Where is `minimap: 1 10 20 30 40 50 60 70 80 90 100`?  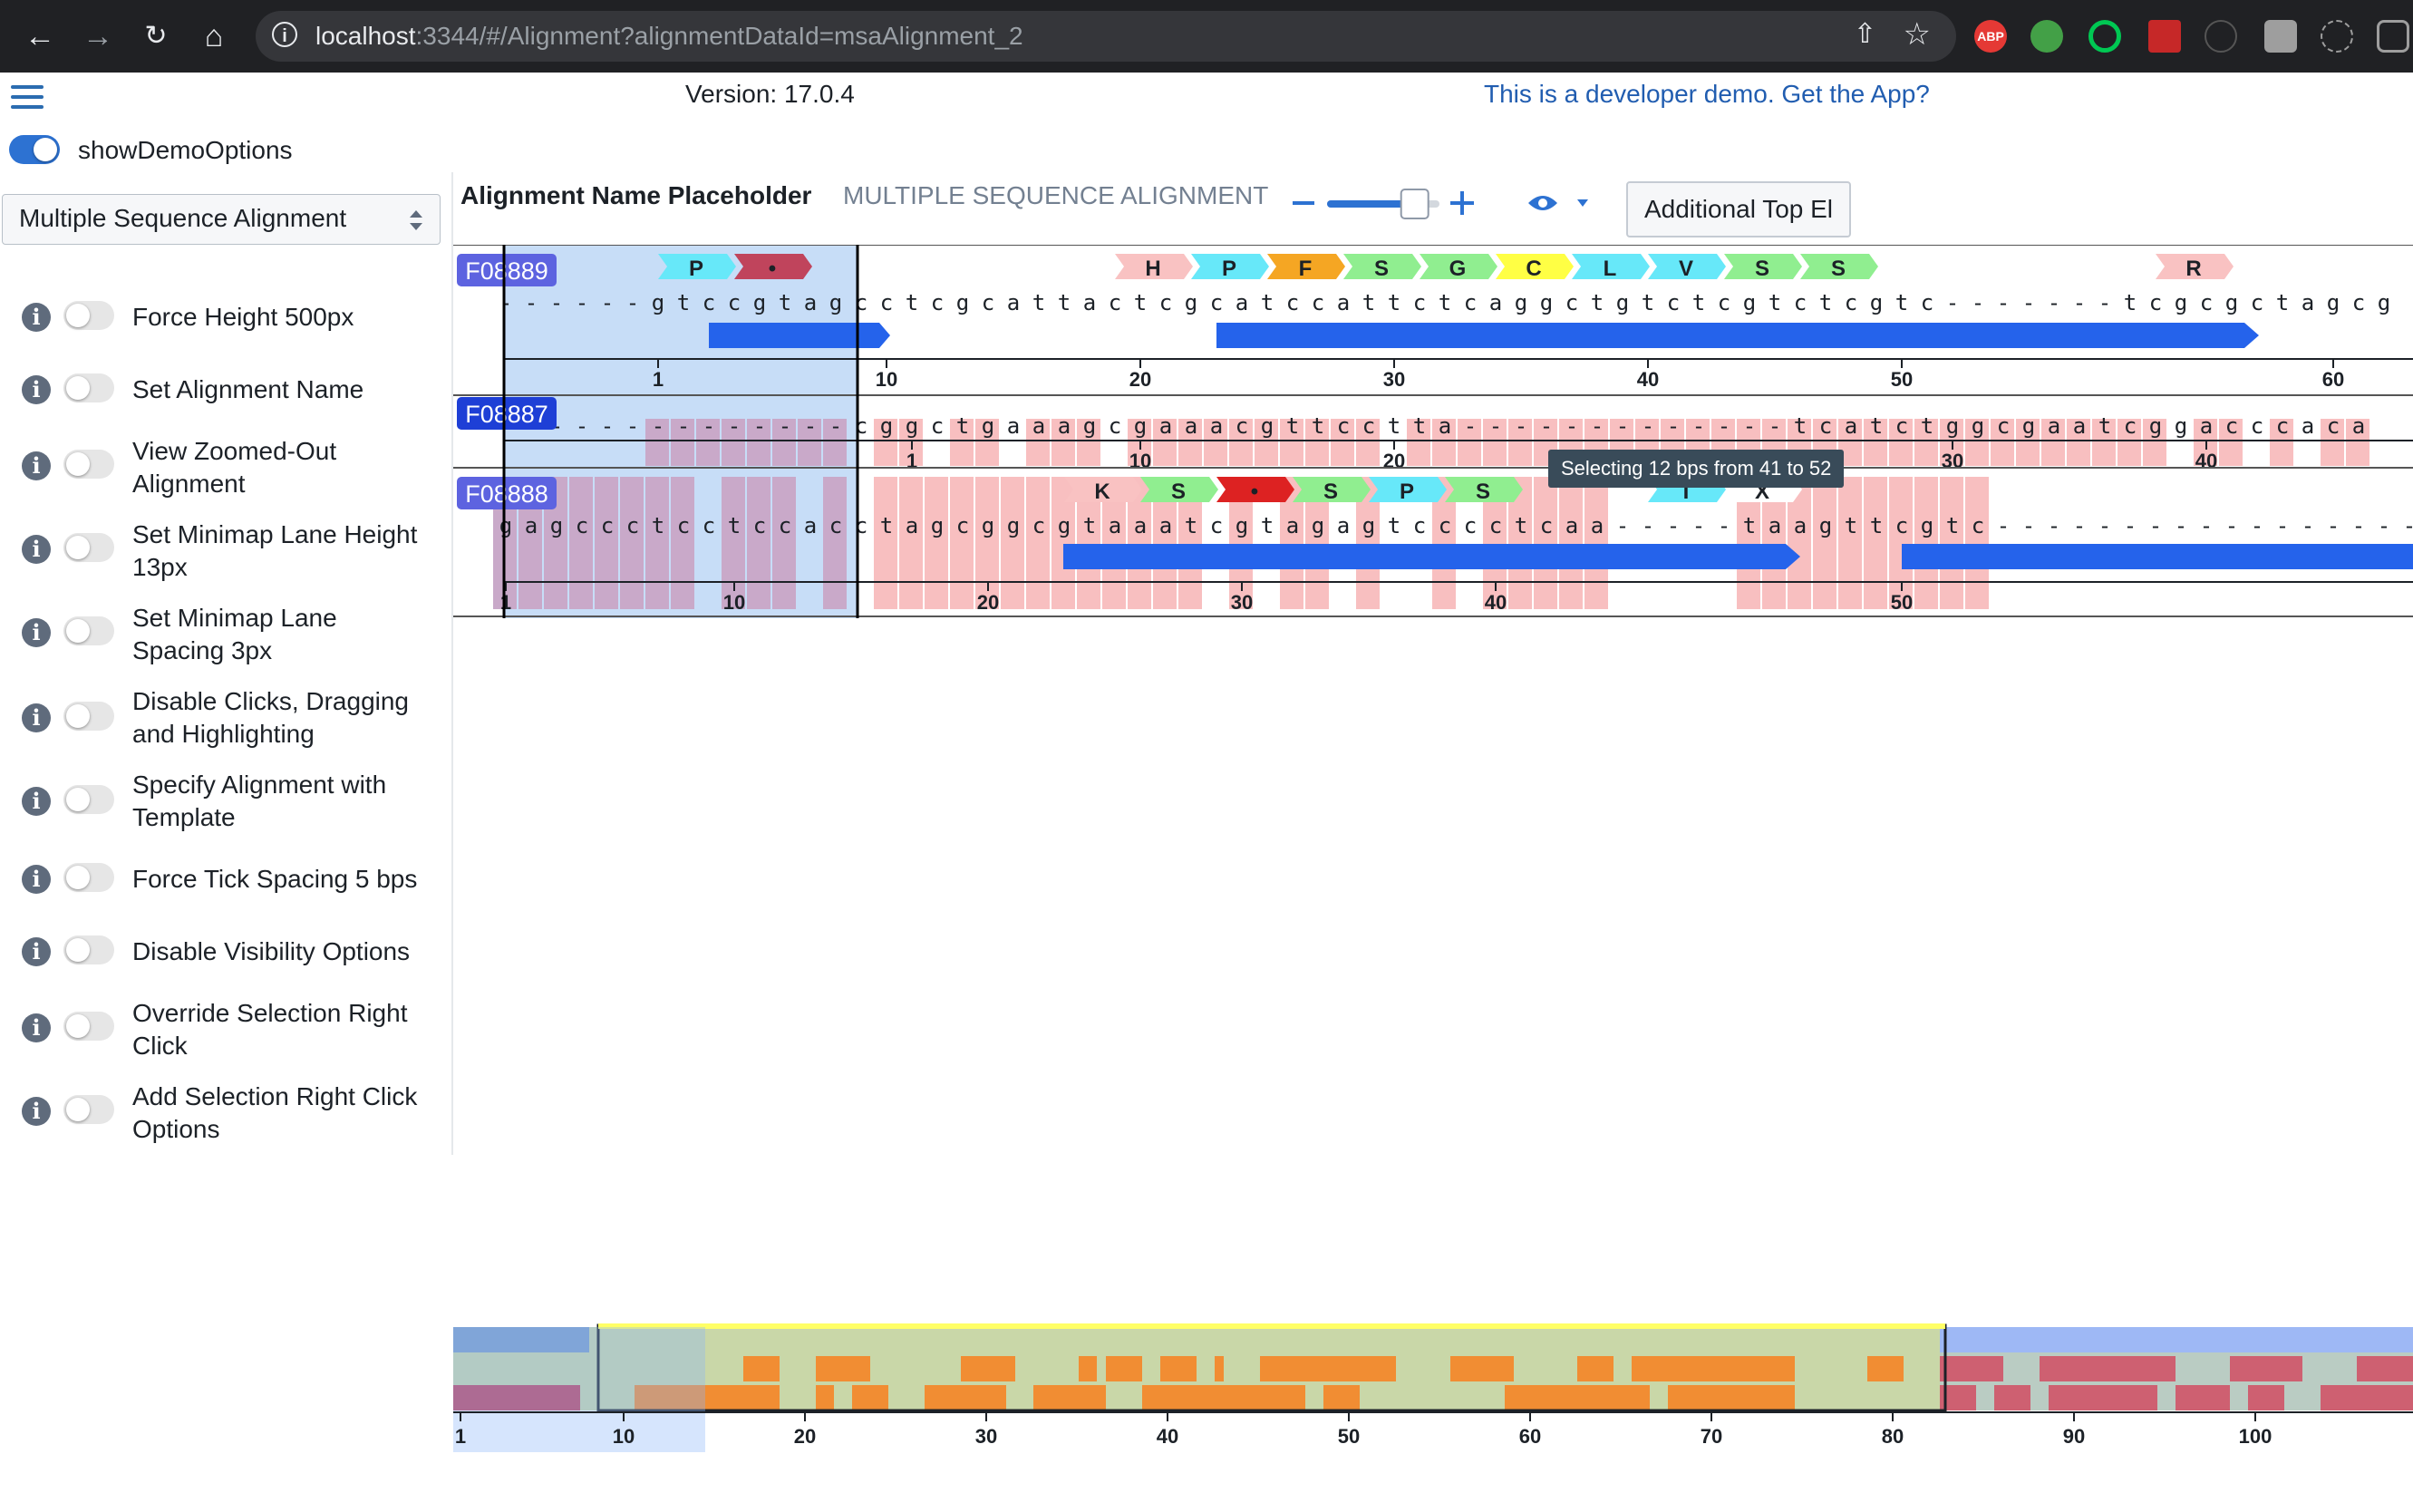 minimap: 1 10 20 30 40 50 60 70 80 90 100 is located at coordinates (1433, 1384).